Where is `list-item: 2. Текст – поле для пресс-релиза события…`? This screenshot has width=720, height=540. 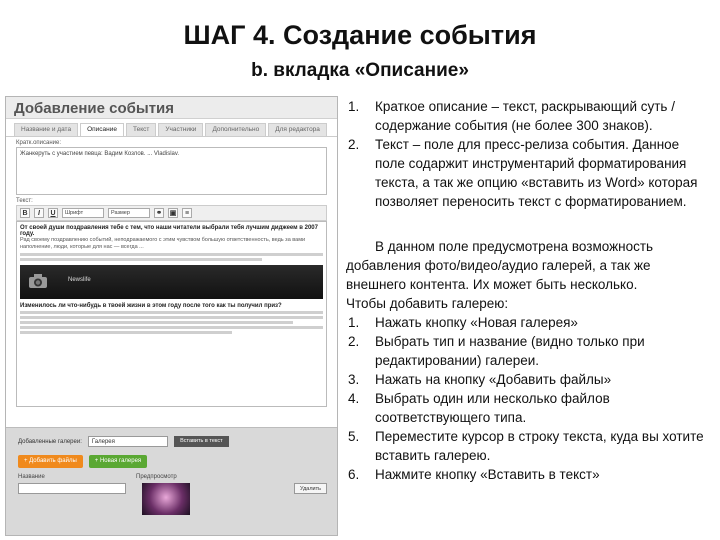 list-item: 2. Текст – поле для пресс-релиза события… is located at coordinates (529, 173).